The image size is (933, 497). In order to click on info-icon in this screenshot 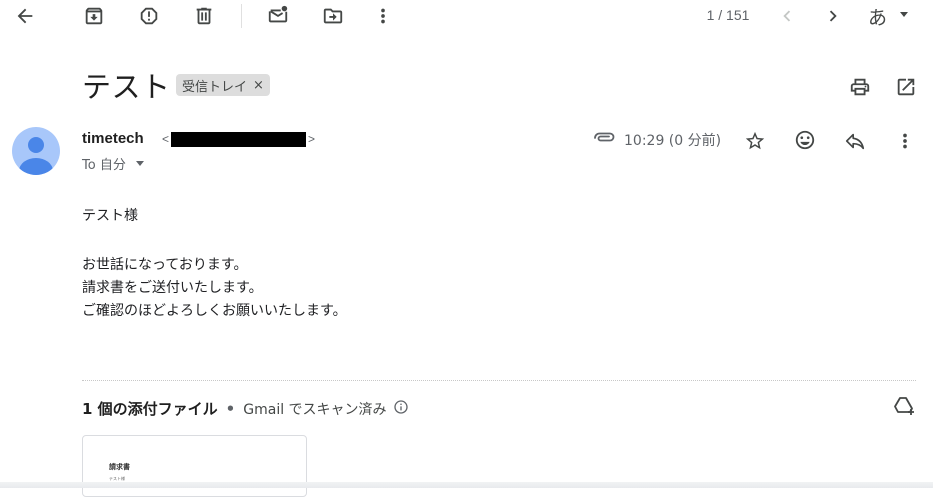, I will do `click(401, 409)`.